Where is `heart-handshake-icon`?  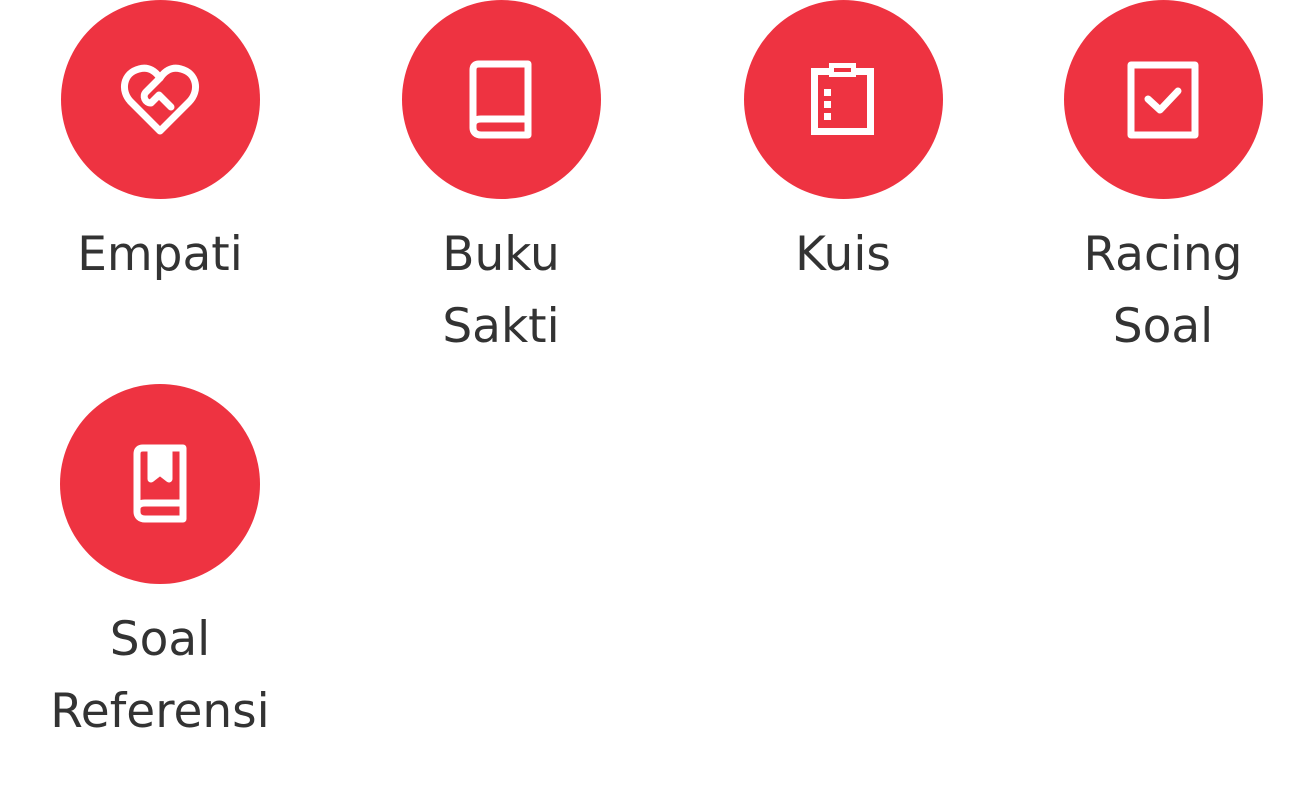 heart-handshake-icon is located at coordinates (160, 99).